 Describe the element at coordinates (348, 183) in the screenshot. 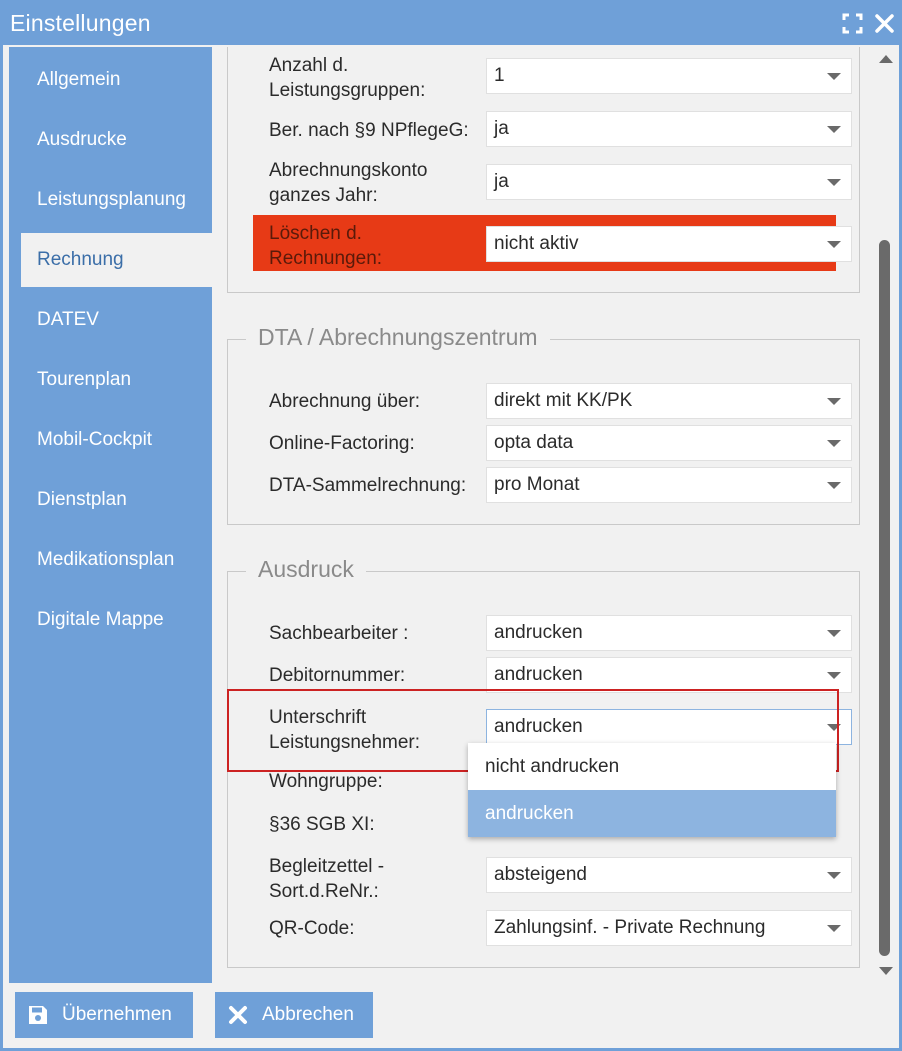

I see `label-abrechnungskonto: Abrechnungskonto ganzes Jahr:` at that location.